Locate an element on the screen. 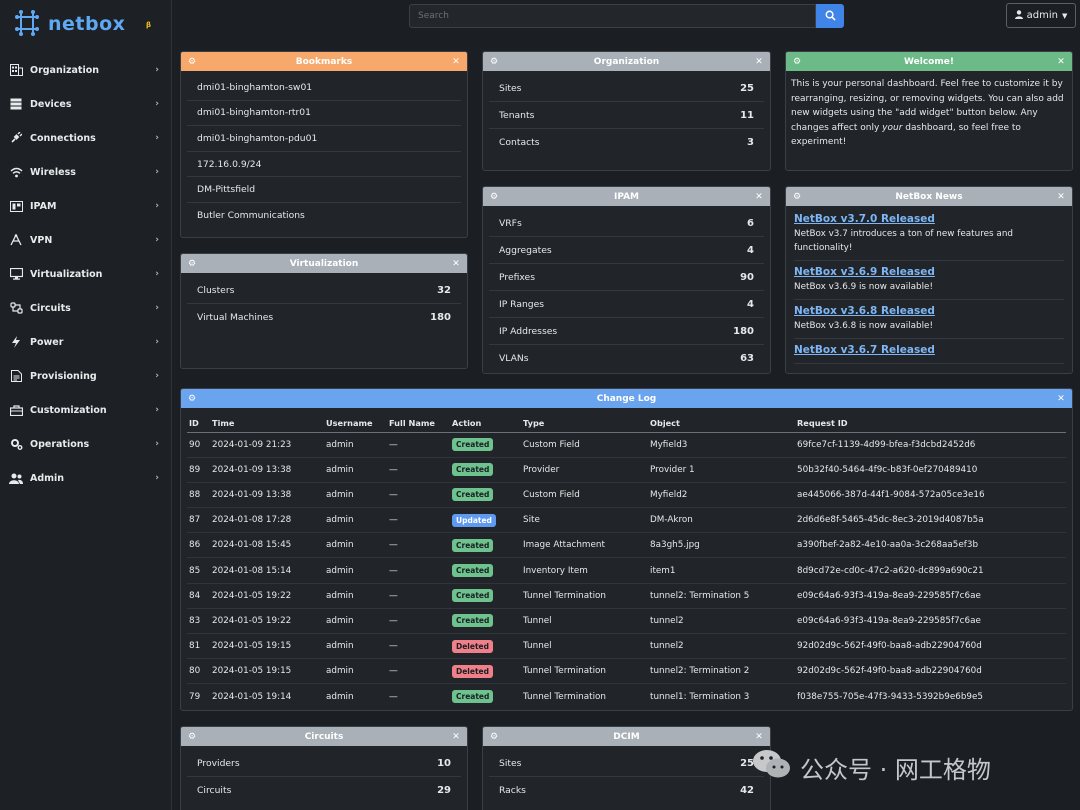 This screenshot has height=810, width=1080. request-id-link: 8d9cd72e-cd0c-47c2-a620-dc899a690c21 is located at coordinates (930, 570).